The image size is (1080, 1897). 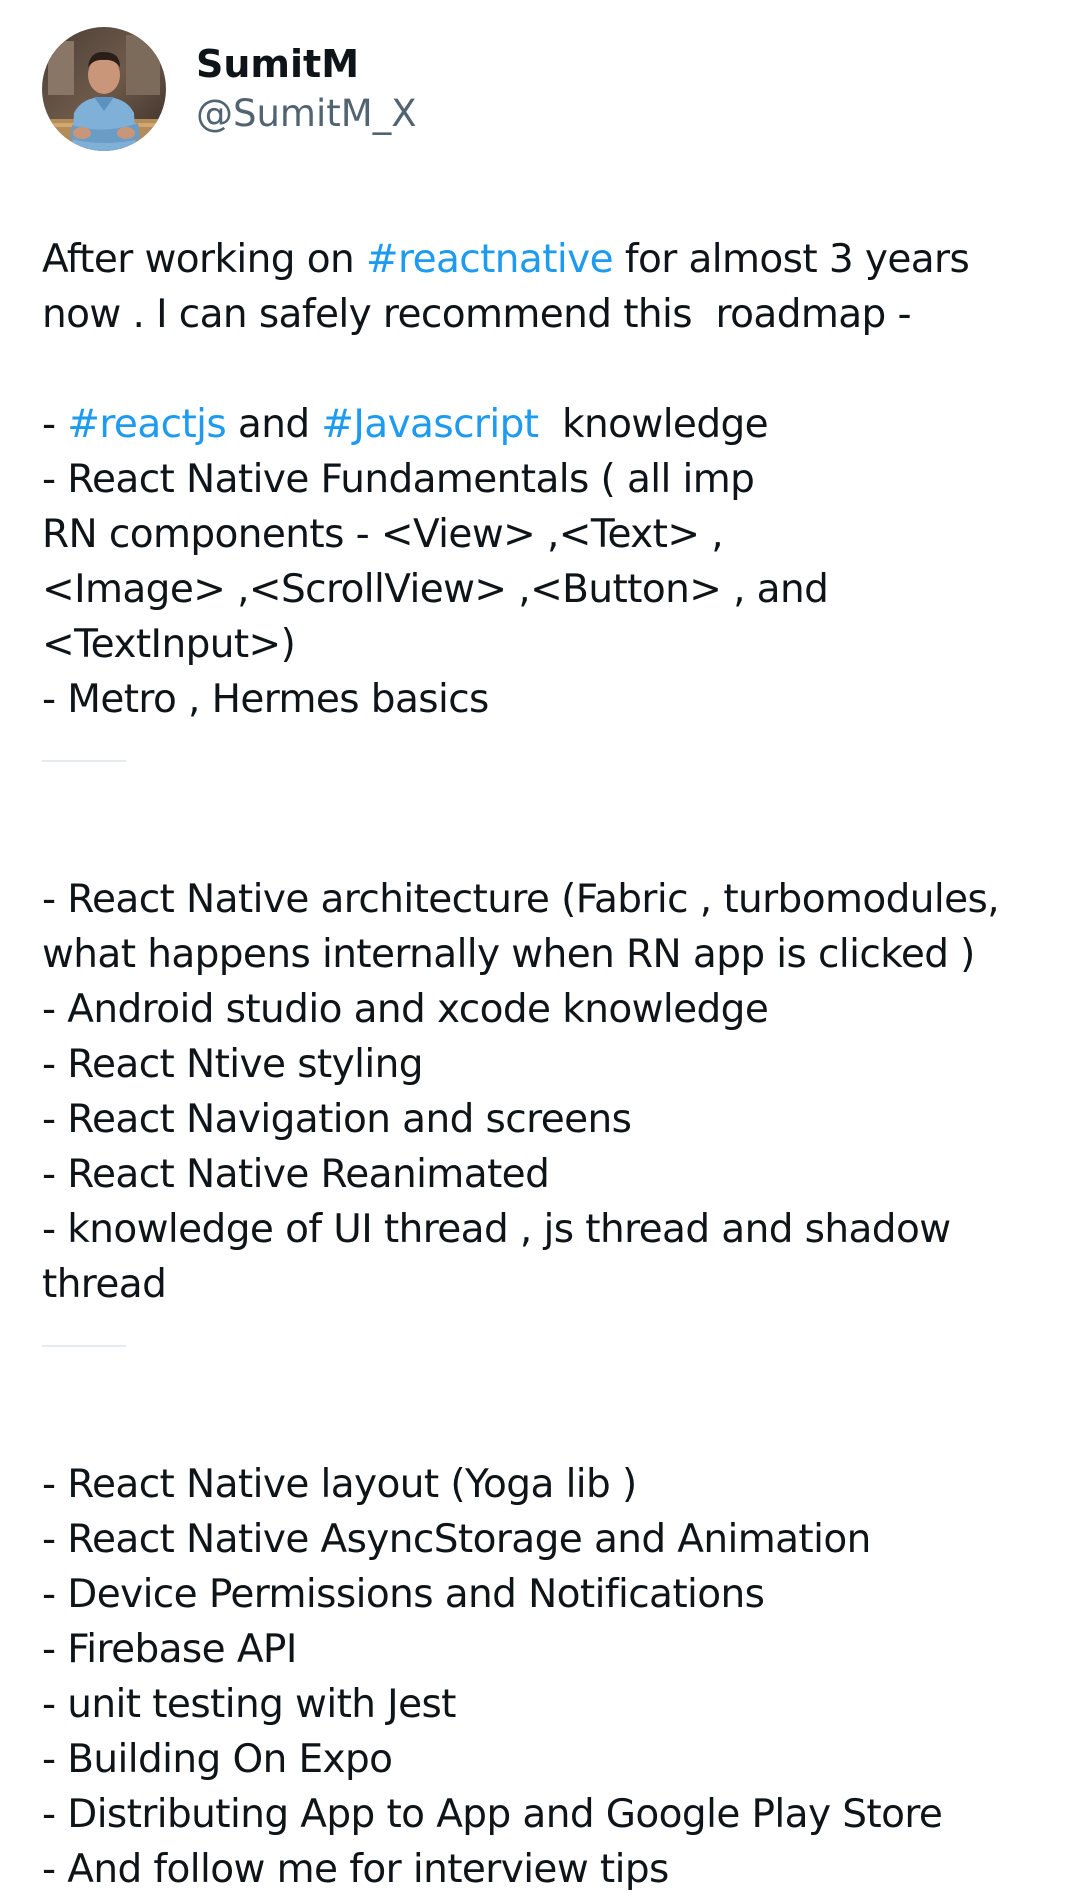 I want to click on author-handle: @SumitM_X, so click(x=306, y=114).